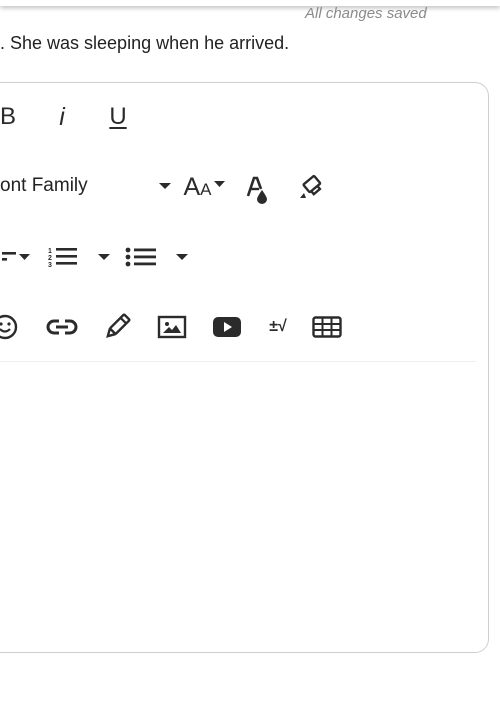 This screenshot has width=500, height=713. I want to click on emoji-icon, so click(9, 327).